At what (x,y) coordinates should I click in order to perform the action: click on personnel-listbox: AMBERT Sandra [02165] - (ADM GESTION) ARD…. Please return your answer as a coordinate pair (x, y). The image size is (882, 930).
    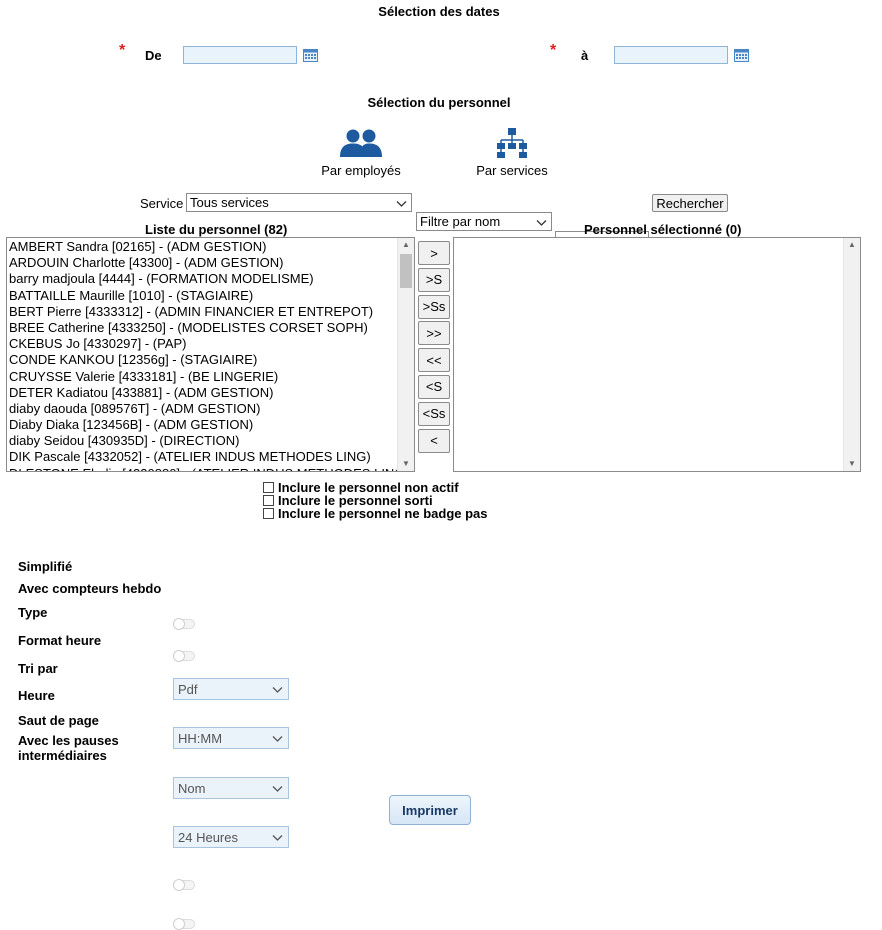
    Looking at the image, I should click on (210, 354).